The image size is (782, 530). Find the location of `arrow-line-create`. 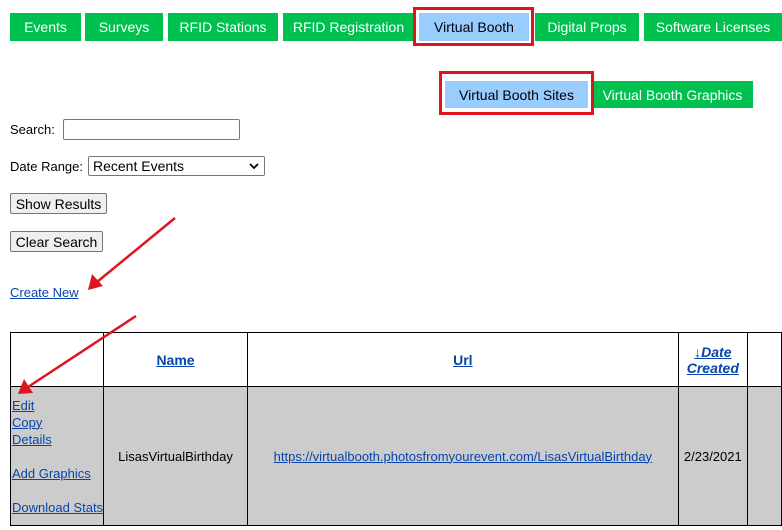

arrow-line-create is located at coordinates (136, 250).